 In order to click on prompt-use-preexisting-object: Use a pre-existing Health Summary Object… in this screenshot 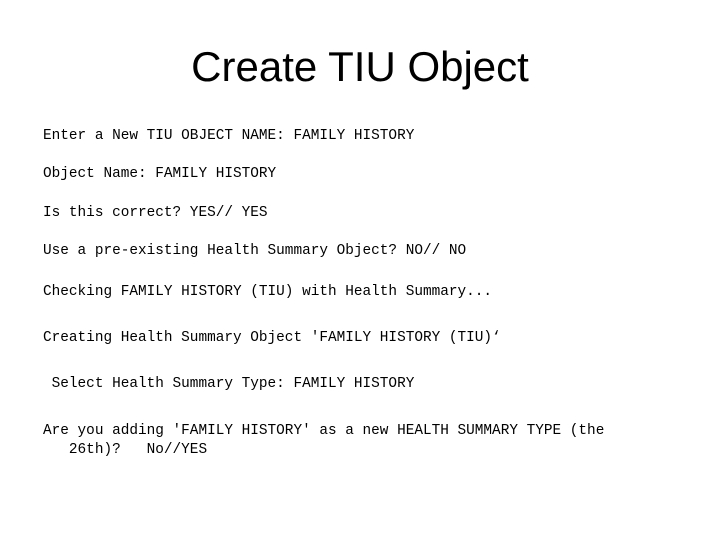, I will do `click(255, 251)`.